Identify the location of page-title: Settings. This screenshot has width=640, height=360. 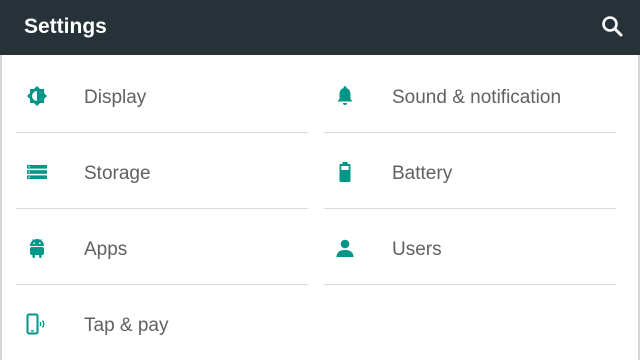
(65, 26).